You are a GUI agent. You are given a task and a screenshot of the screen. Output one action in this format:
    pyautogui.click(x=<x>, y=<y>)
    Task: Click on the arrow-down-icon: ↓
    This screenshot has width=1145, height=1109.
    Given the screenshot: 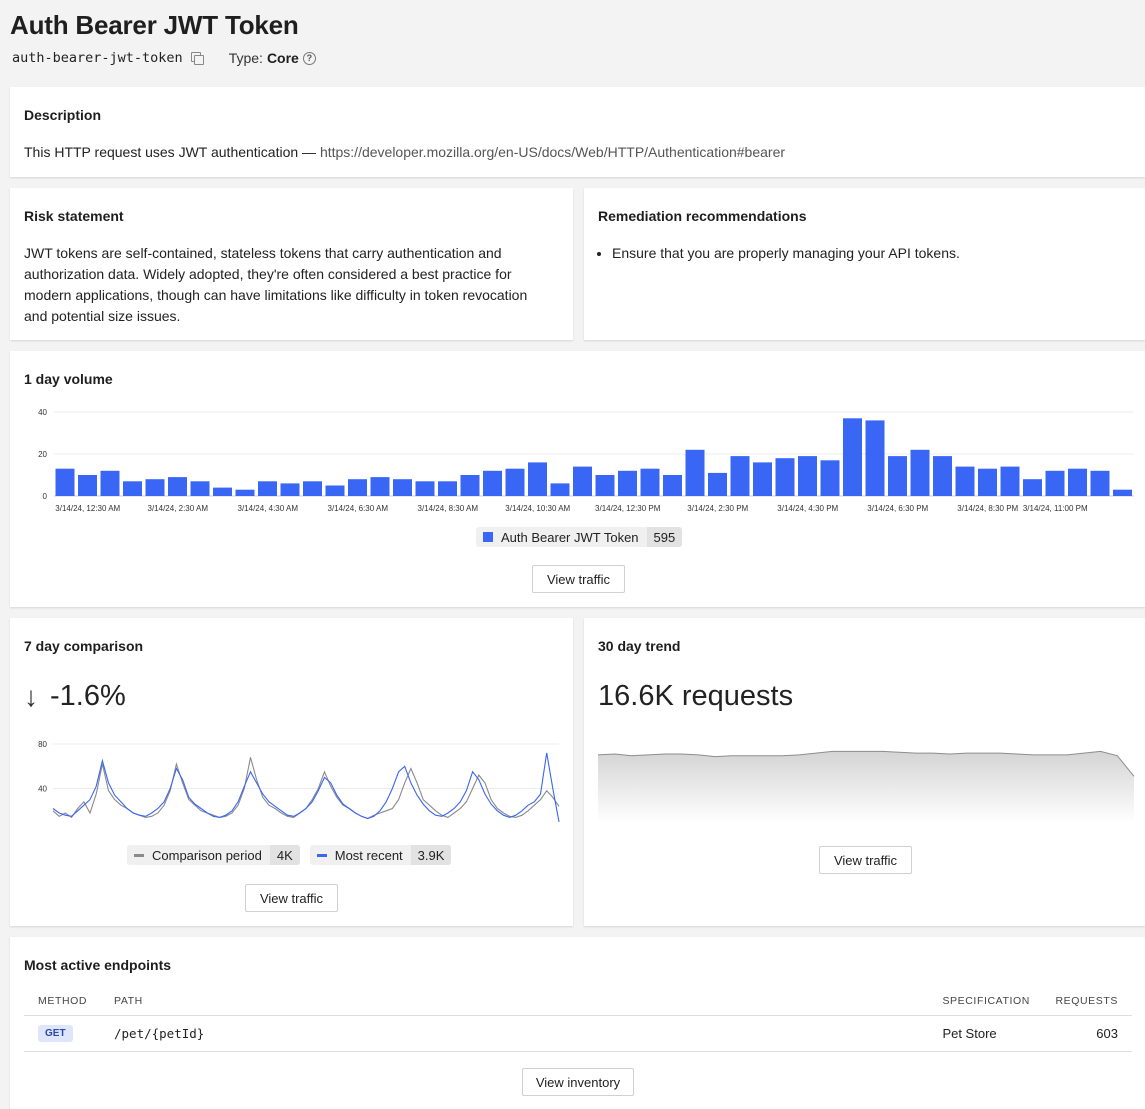 What is the action you would take?
    pyautogui.click(x=31, y=696)
    